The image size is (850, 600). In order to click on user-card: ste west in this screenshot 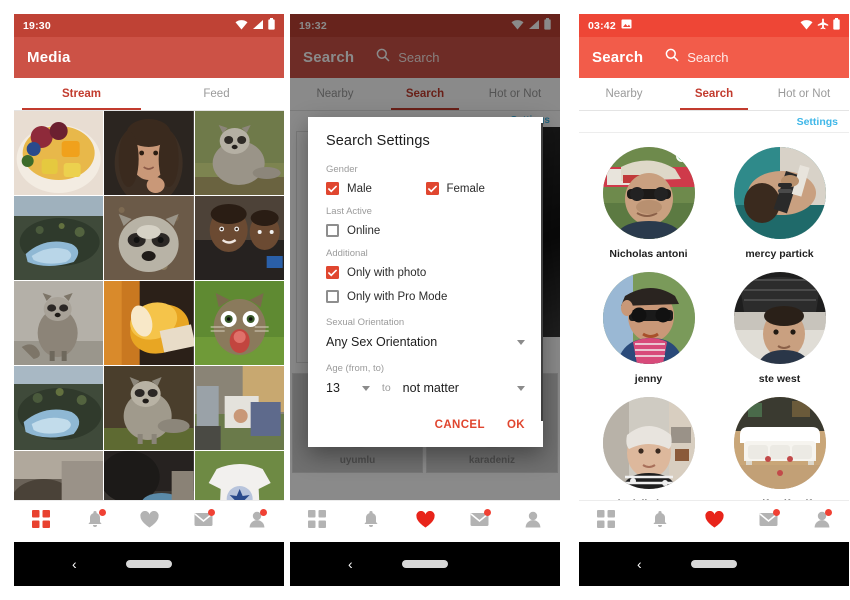, I will do `click(779, 327)`.